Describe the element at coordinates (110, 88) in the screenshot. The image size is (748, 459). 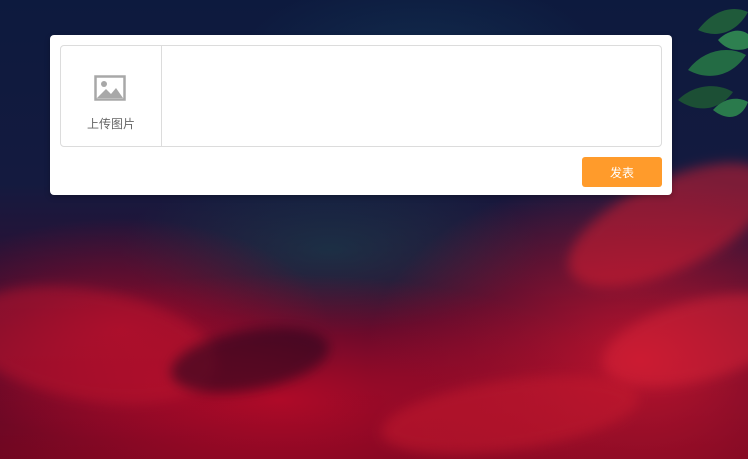
I see `image-icon` at that location.